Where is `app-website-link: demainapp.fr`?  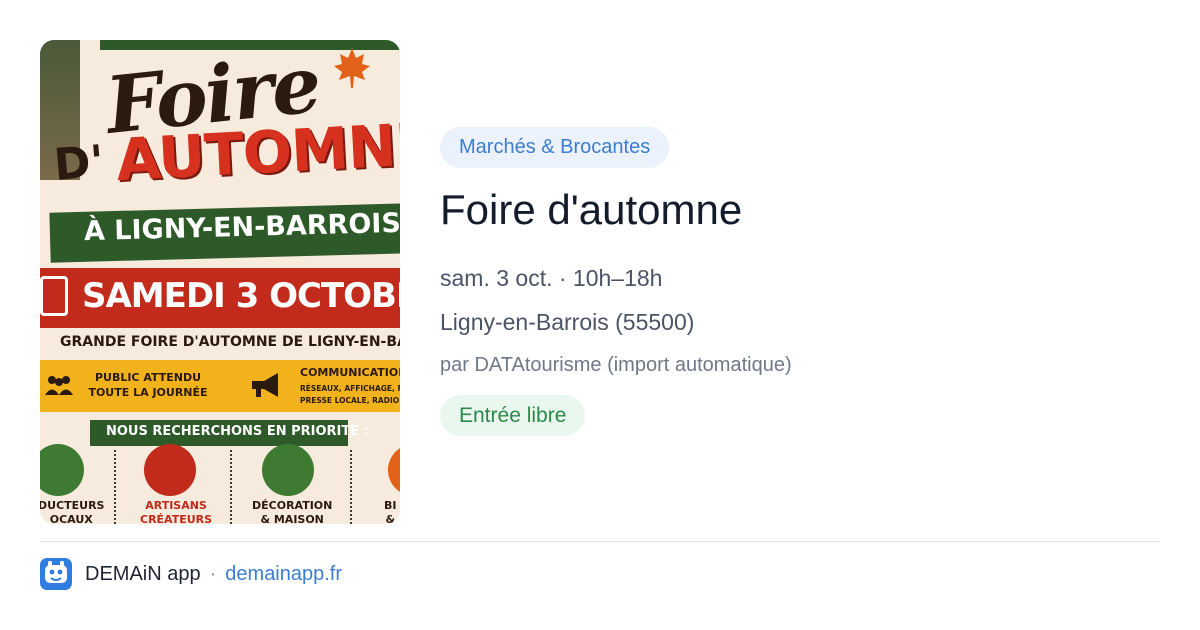
app-website-link: demainapp.fr is located at coordinates (283, 574).